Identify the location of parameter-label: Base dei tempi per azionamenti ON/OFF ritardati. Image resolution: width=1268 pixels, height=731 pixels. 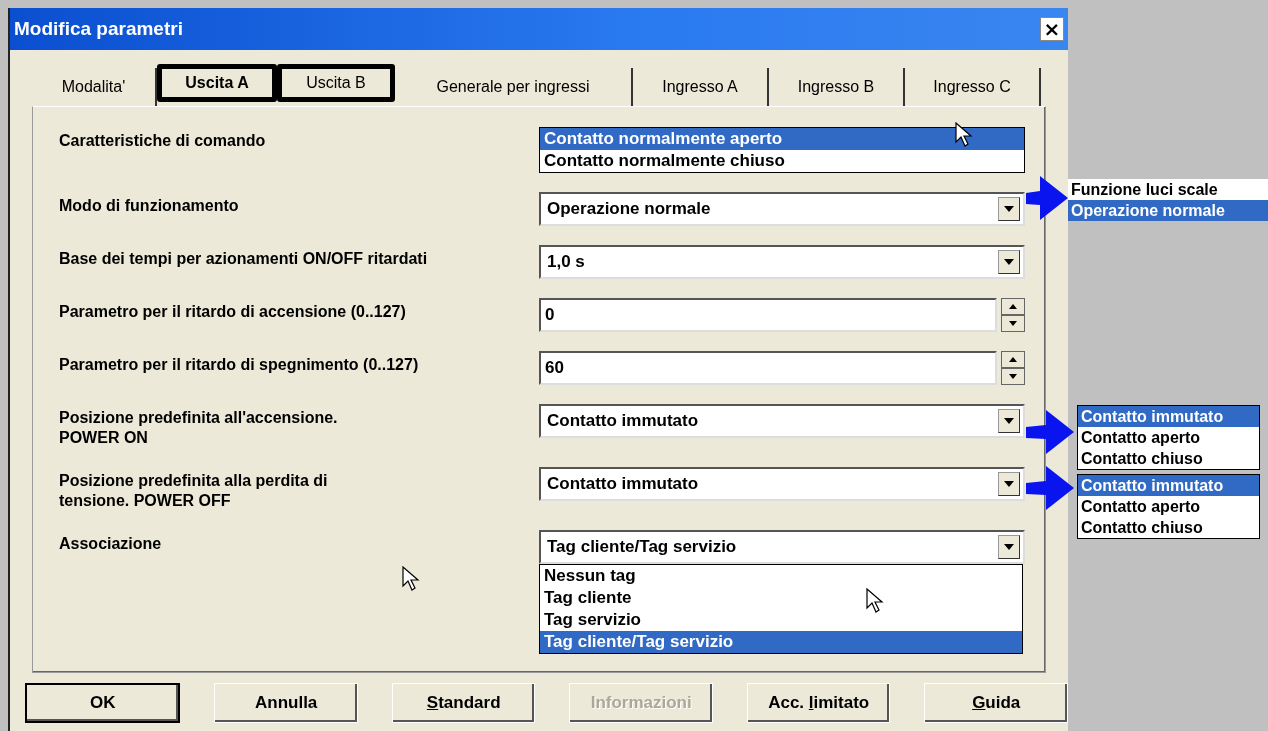
(244, 259).